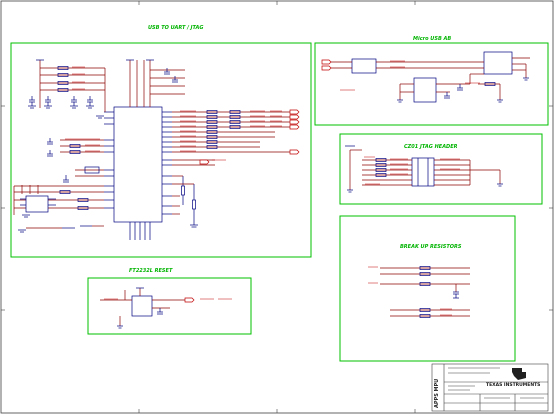 The image size is (554, 419). I want to click on power-switch-ic, so click(425, 90).